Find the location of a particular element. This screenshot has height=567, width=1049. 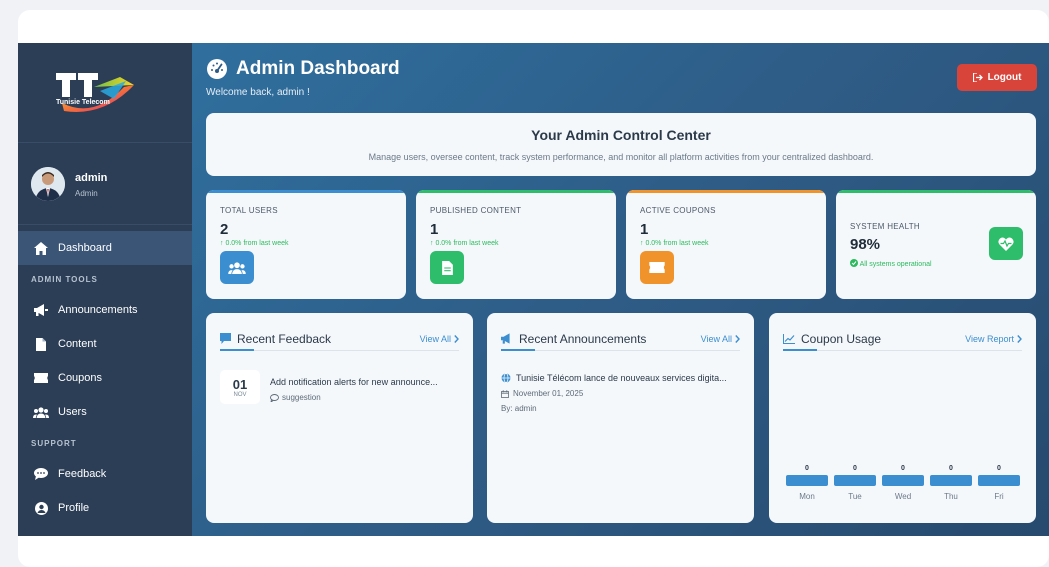

chart-tick-label: Wed is located at coordinates (903, 496).